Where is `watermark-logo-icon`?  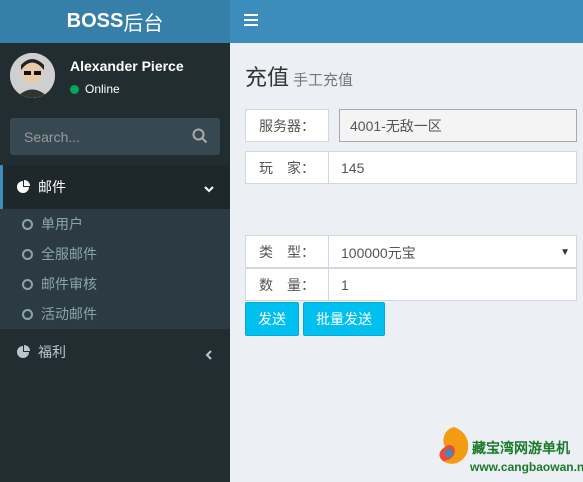 watermark-logo-icon is located at coordinates (454, 445).